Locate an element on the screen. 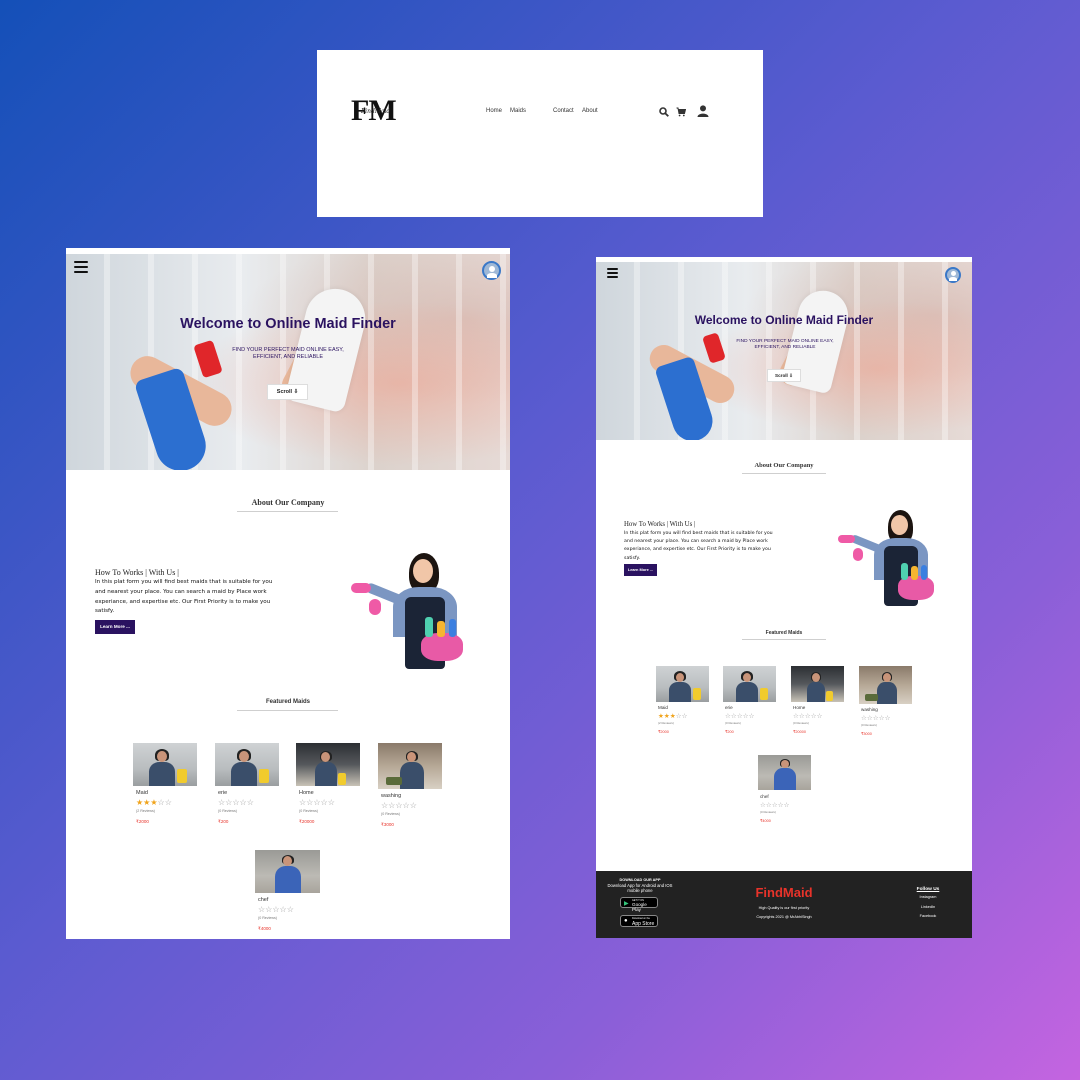 Image resolution: width=1080 pixels, height=1080 pixels. nav-link-home: Home is located at coordinates (494, 111).